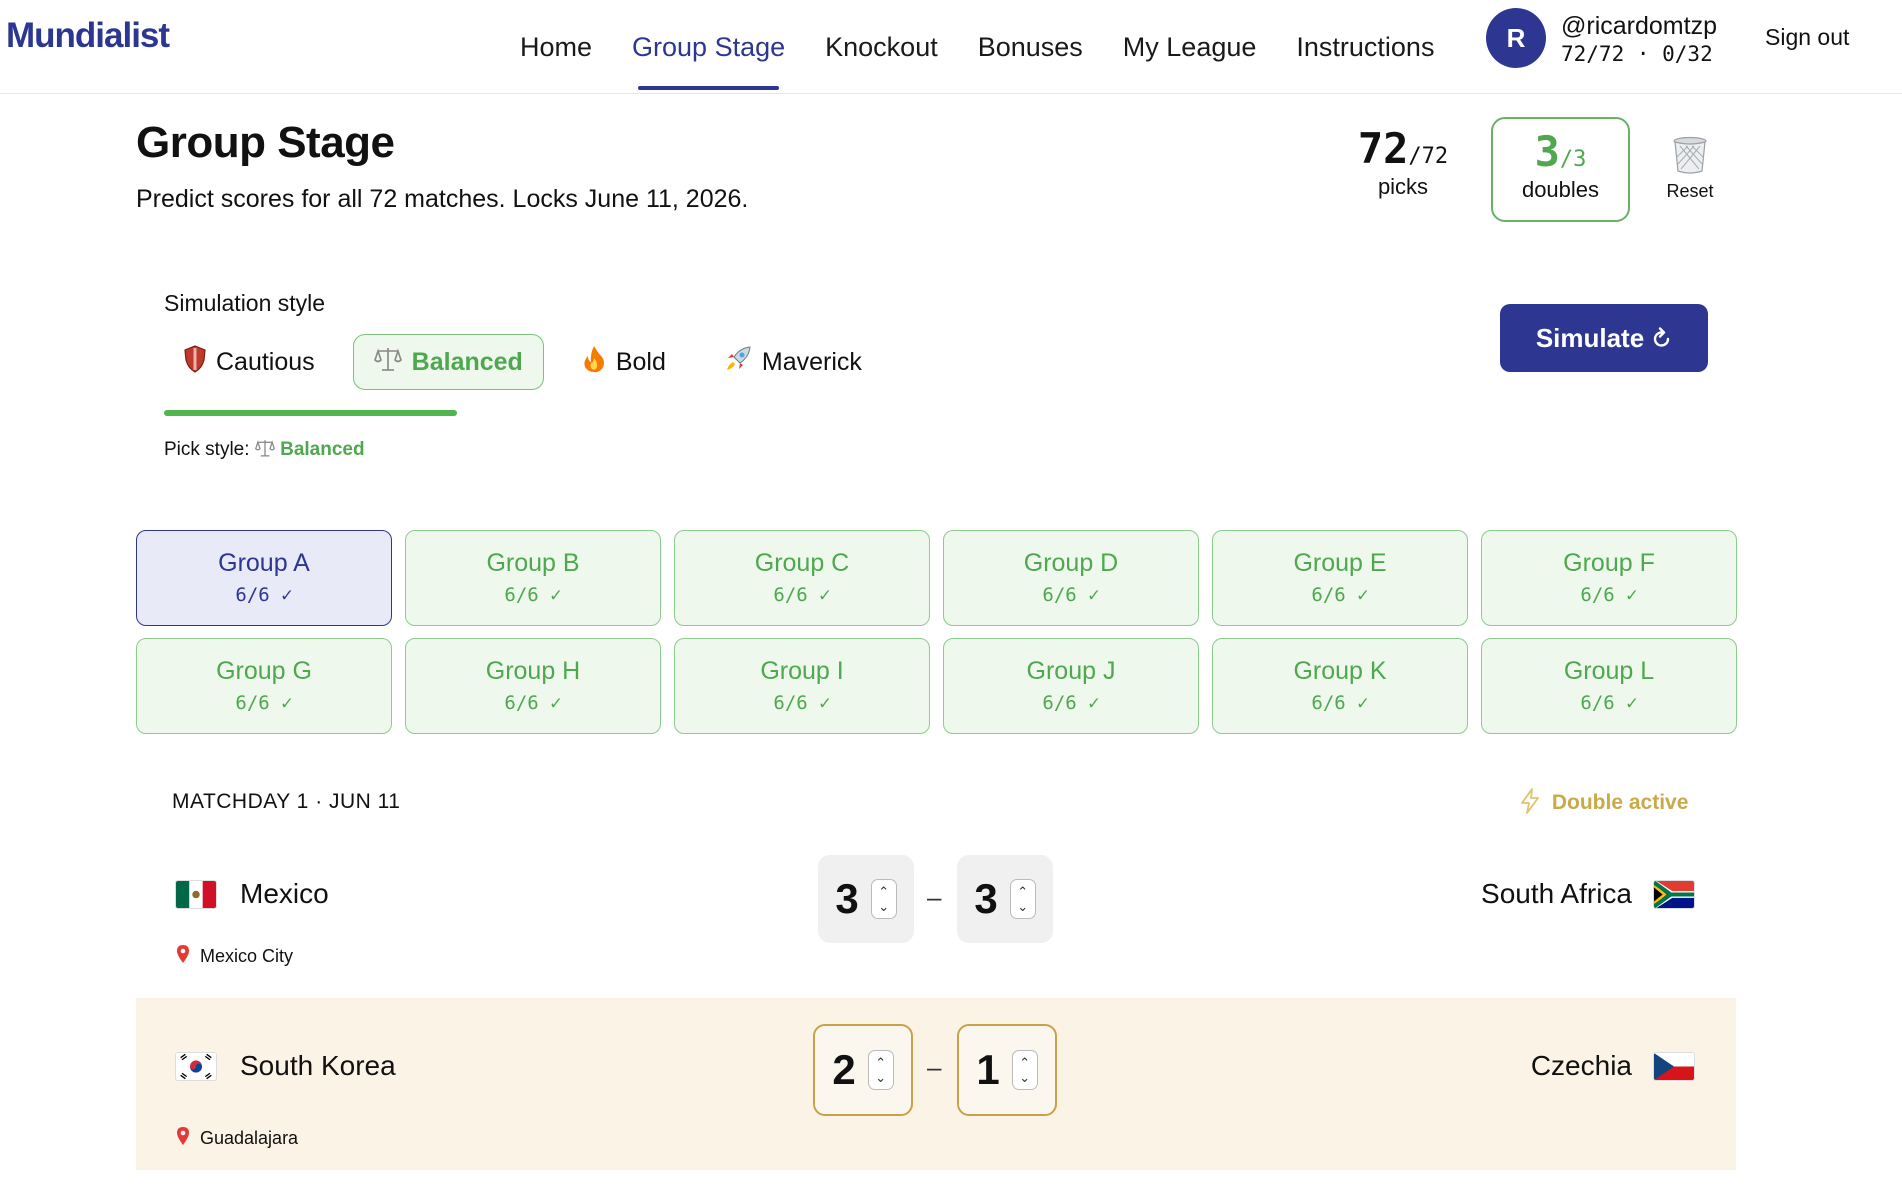 This screenshot has height=1186, width=1902. What do you see at coordinates (1609, 686) in the screenshot?
I see `group-l-button: Group L 6/6 ✓` at bounding box center [1609, 686].